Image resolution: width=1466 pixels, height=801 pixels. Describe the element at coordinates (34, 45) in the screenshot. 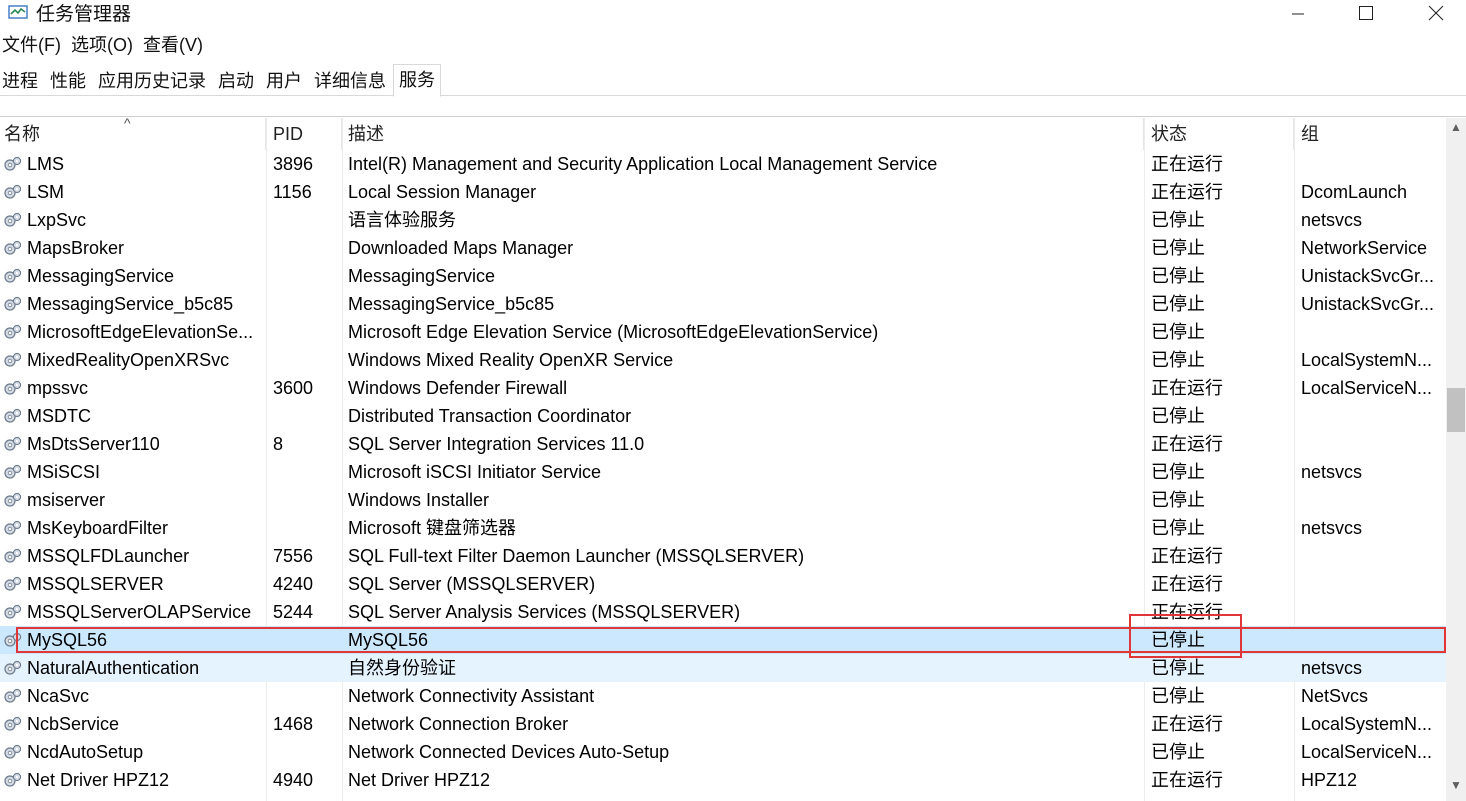

I see `menu-file: 文件(F)` at that location.